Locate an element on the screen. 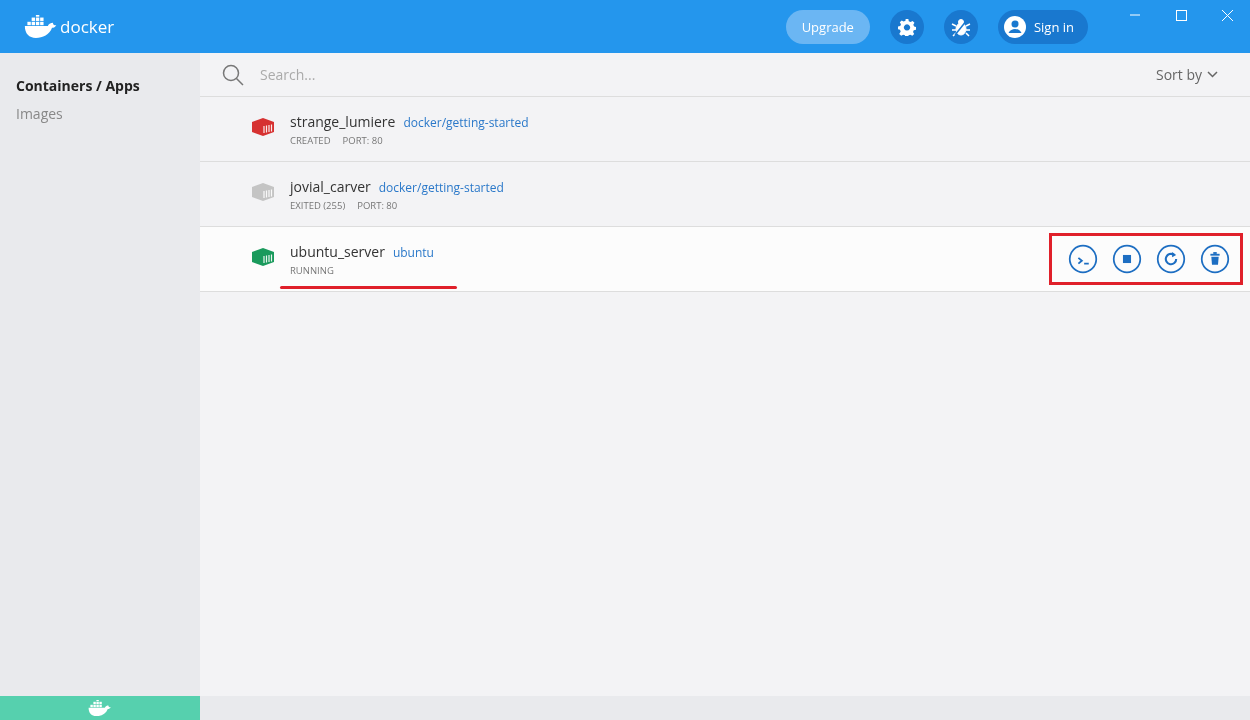  restart-button is located at coordinates (1171, 259).